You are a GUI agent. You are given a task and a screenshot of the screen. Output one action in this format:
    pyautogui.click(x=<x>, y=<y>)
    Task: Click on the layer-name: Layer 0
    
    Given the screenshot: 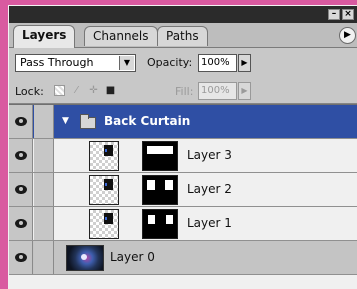 What is the action you would take?
    pyautogui.click(x=132, y=257)
    